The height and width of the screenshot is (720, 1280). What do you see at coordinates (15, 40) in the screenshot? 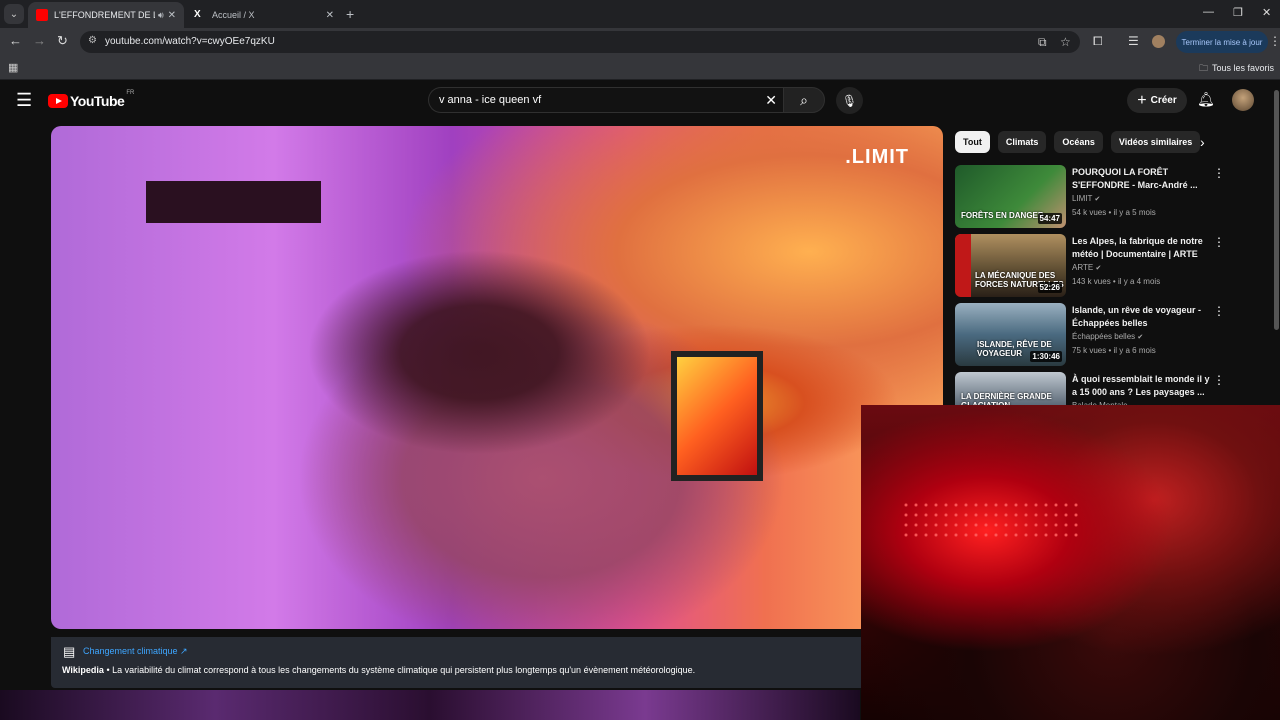
I see `back-icon: ←` at bounding box center [15, 40].